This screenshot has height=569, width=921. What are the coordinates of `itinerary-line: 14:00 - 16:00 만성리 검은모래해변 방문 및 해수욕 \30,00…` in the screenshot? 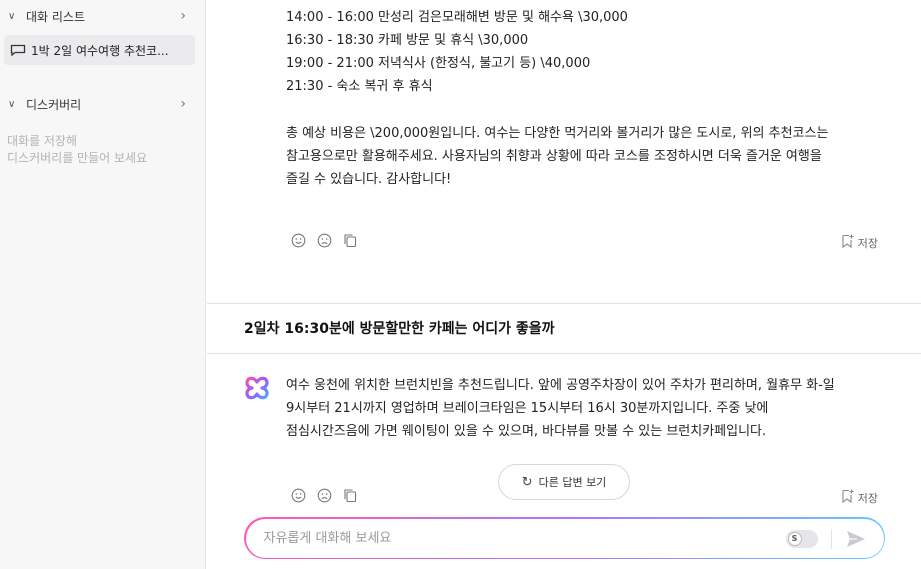 It's located at (457, 17).